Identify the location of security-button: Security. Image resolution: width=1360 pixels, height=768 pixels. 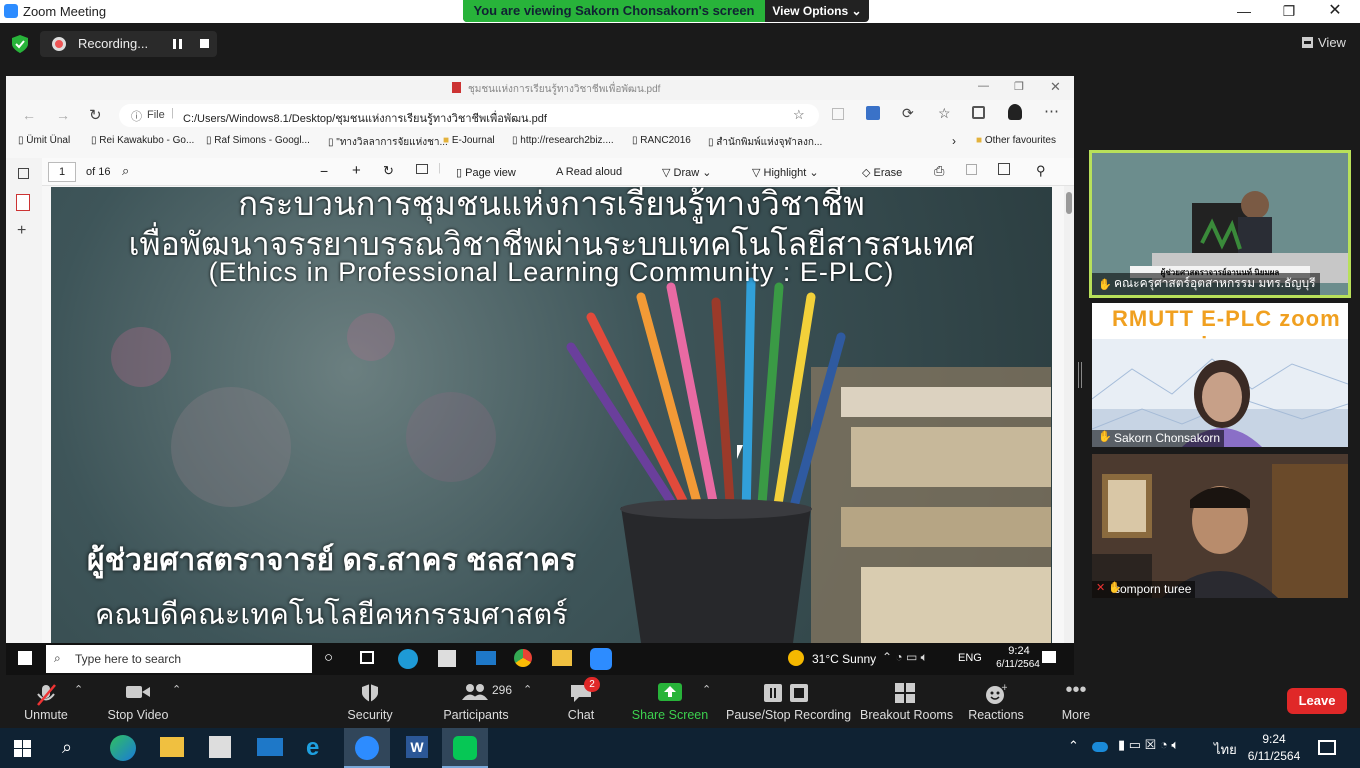
(370, 701).